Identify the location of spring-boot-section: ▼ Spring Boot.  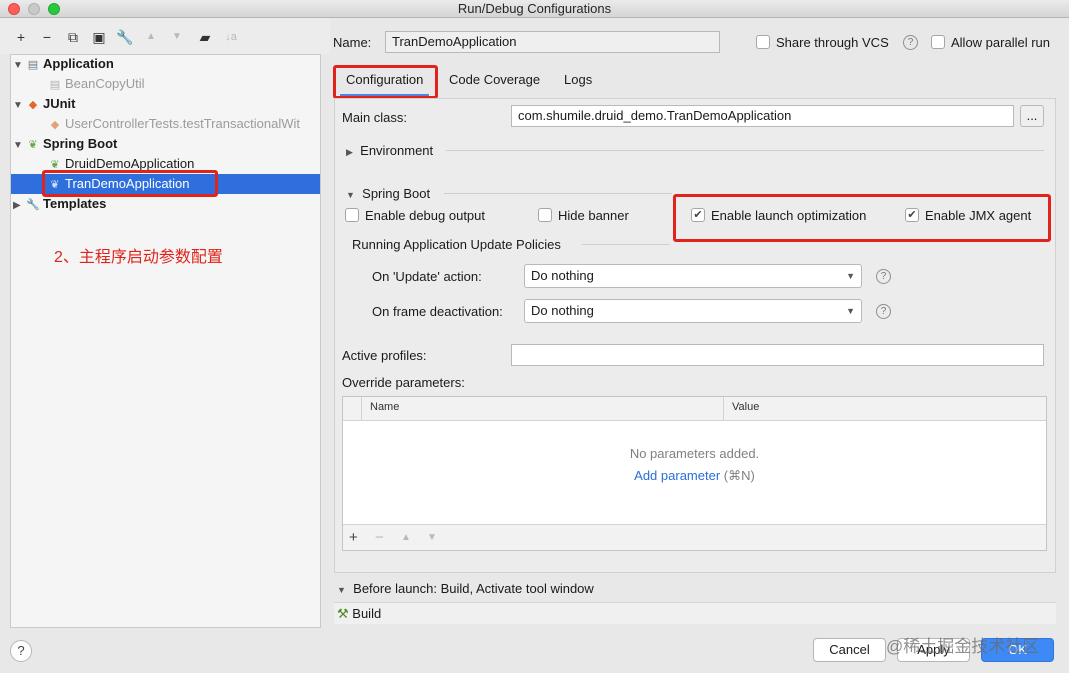
(388, 193).